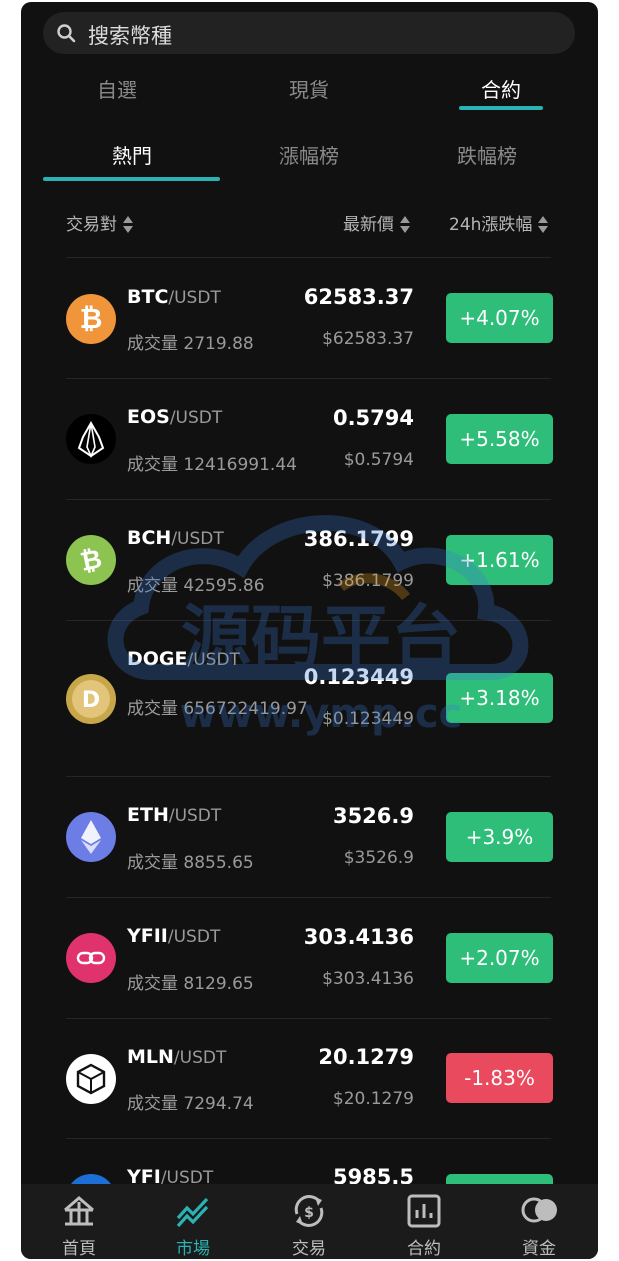  I want to click on tab-gainers: 漲幅榜, so click(309, 154).